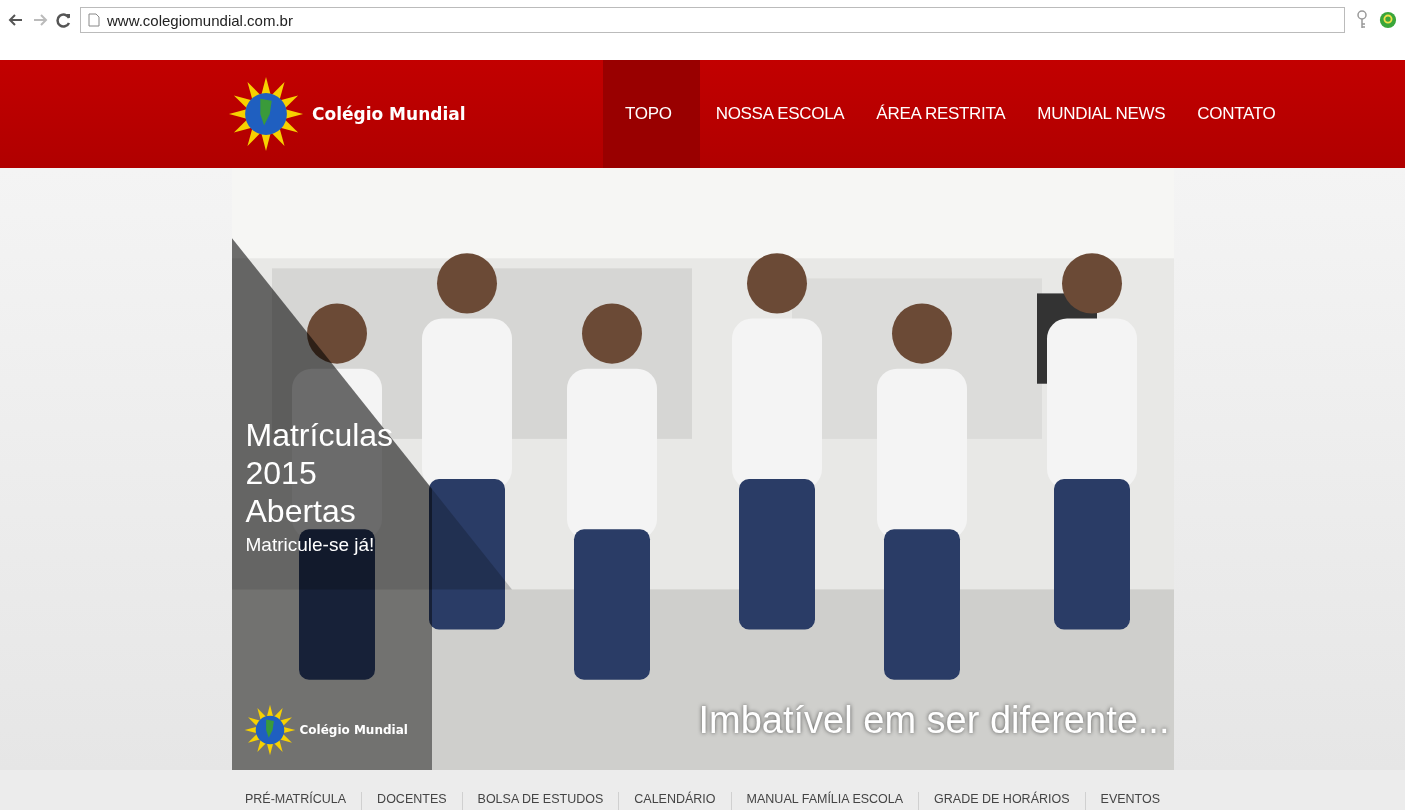  I want to click on subnav-link: MANUAL FAMÍLIA ESCOLA, so click(825, 801).